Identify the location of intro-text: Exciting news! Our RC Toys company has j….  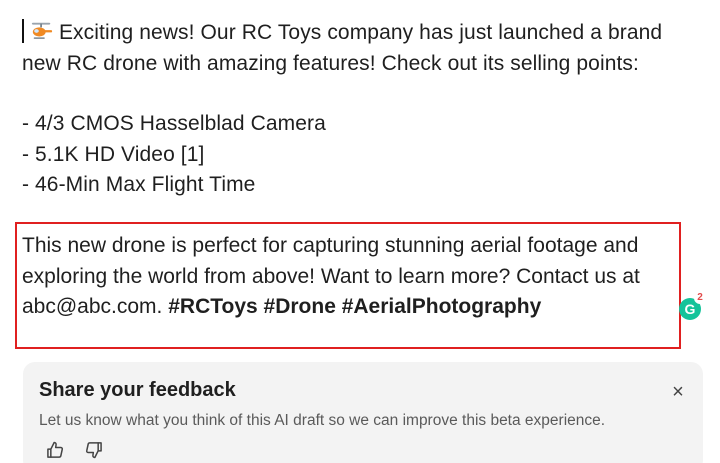
(342, 48).